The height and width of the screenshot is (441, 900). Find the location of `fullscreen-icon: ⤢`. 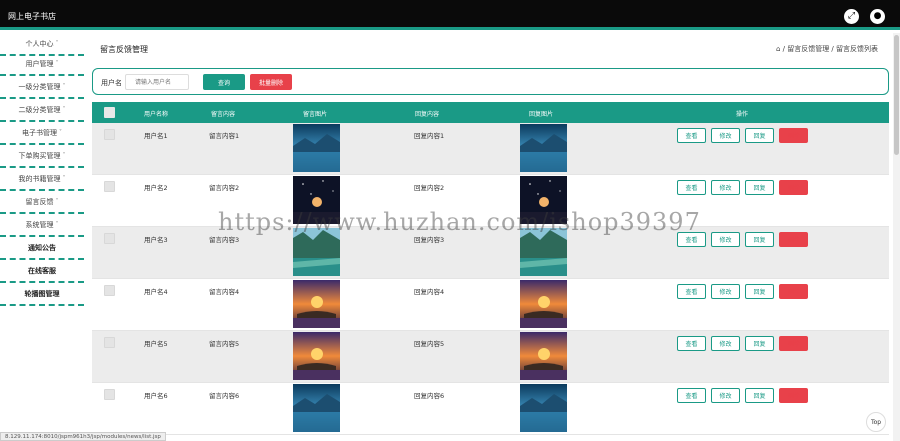

fullscreen-icon: ⤢ is located at coordinates (851, 16).